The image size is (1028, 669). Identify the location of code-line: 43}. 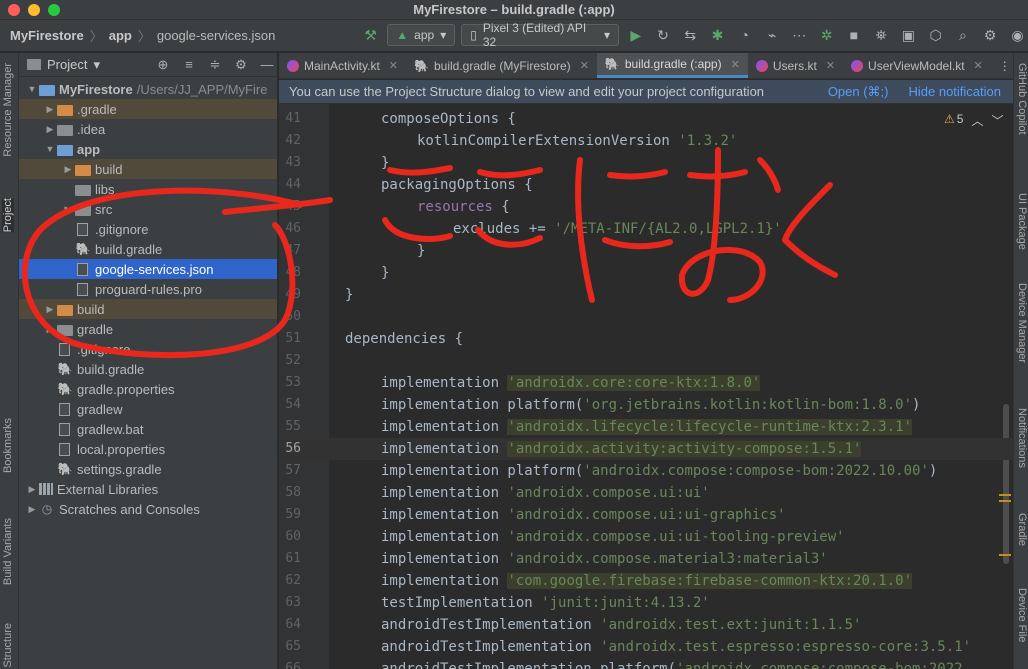
(646, 163).